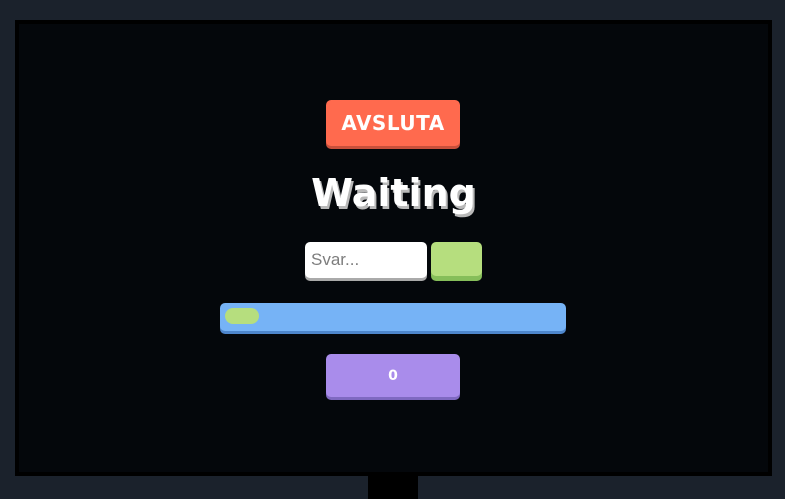 This screenshot has height=499, width=785. Describe the element at coordinates (456, 259) in the screenshot. I see `submit-button` at that location.